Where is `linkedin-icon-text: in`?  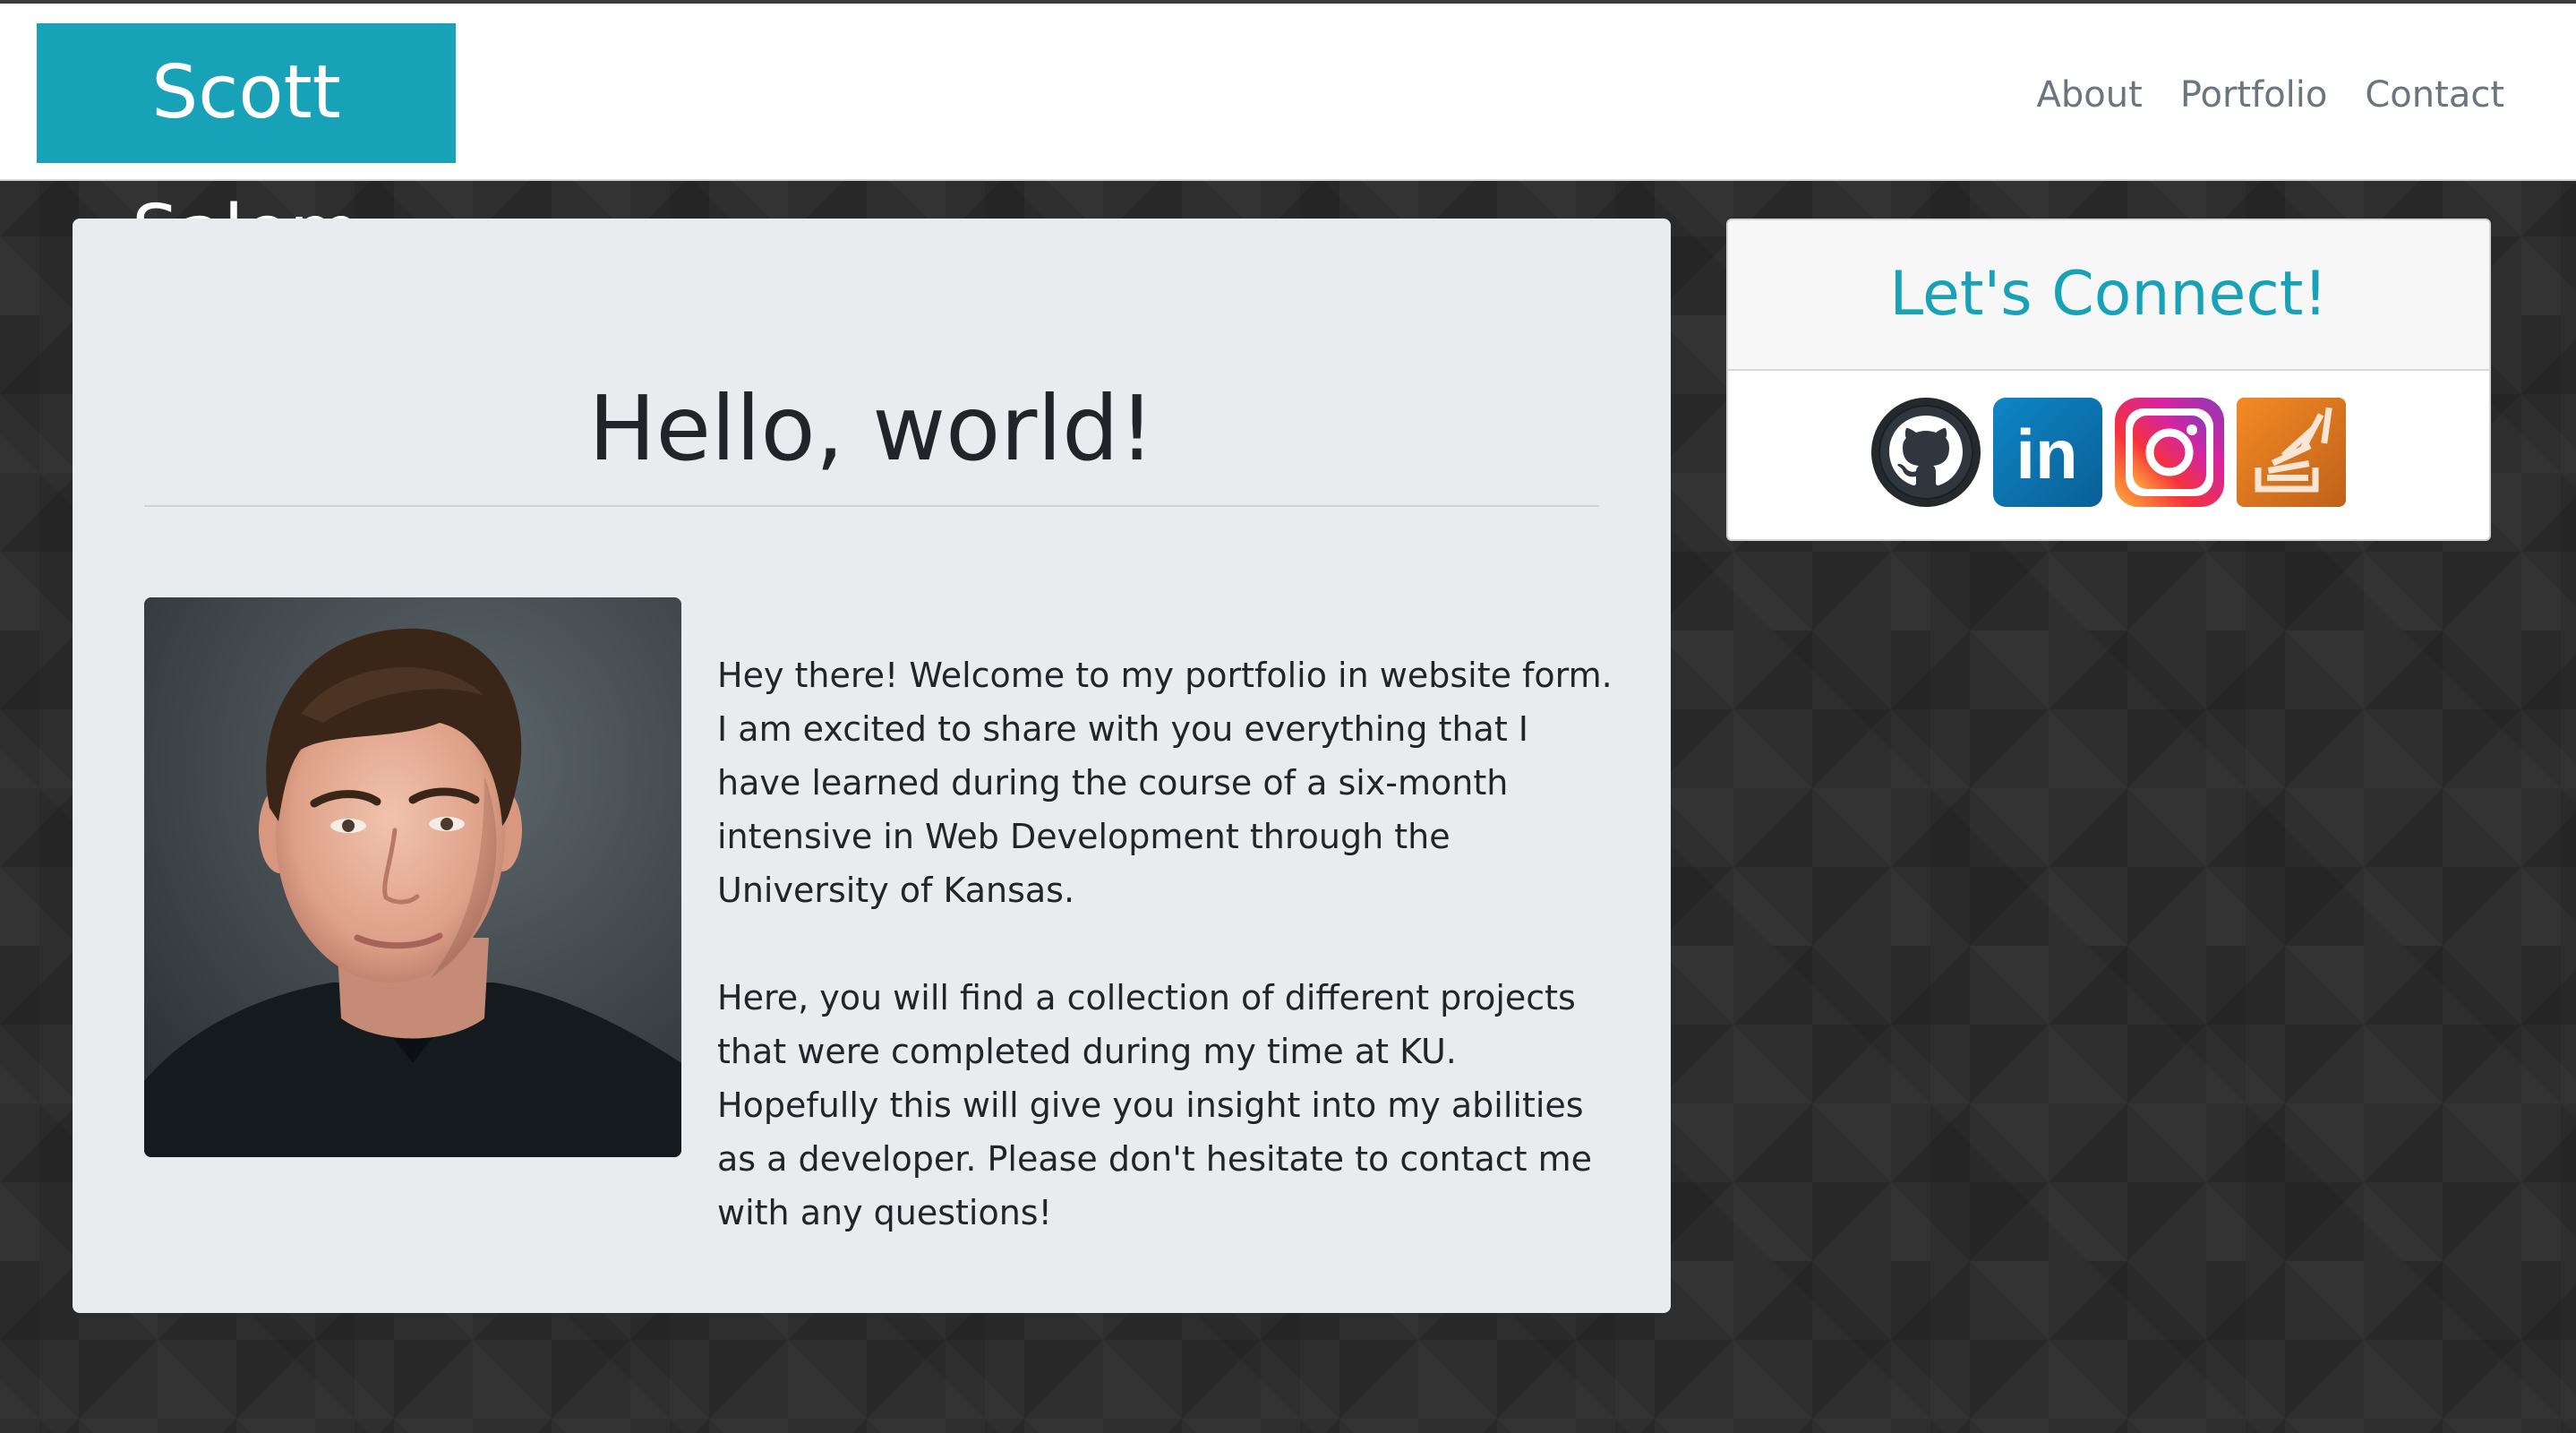
linkedin-icon-text: in is located at coordinates (2046, 454).